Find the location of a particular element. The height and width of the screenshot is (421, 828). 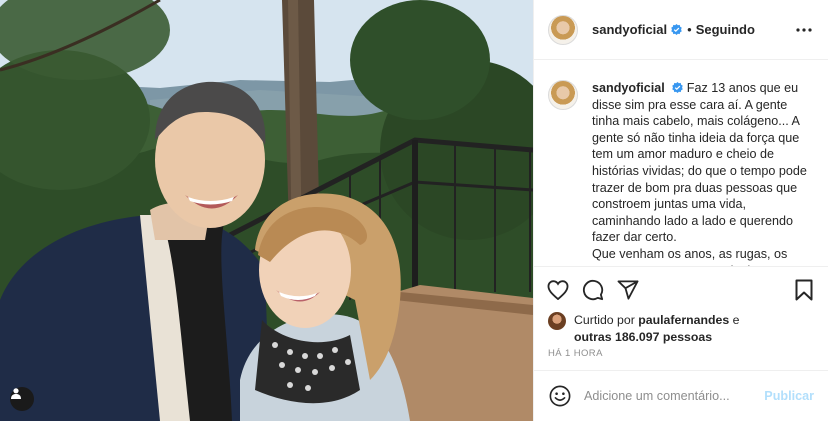

comment-input is located at coordinates (670, 396).